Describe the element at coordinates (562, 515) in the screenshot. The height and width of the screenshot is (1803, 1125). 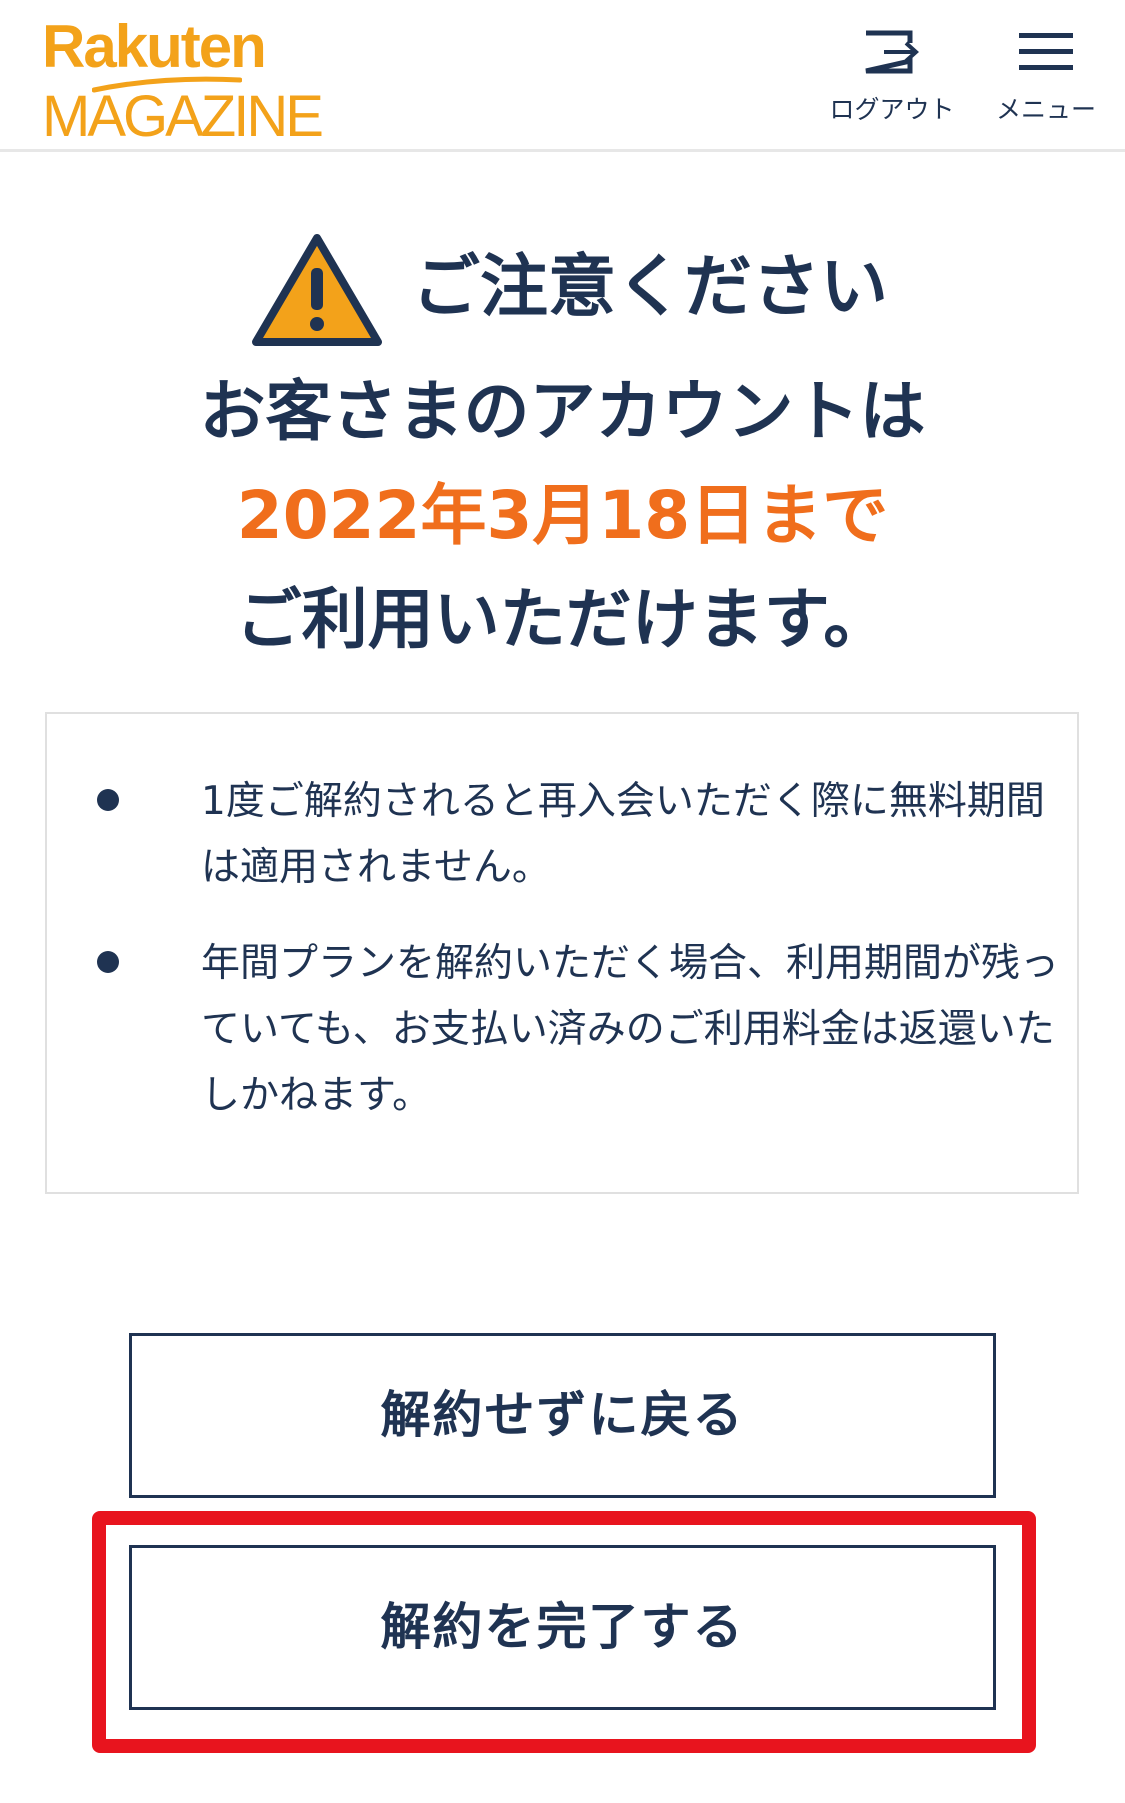
I see `account-expiry-date: 2022年3月18日まで` at that location.